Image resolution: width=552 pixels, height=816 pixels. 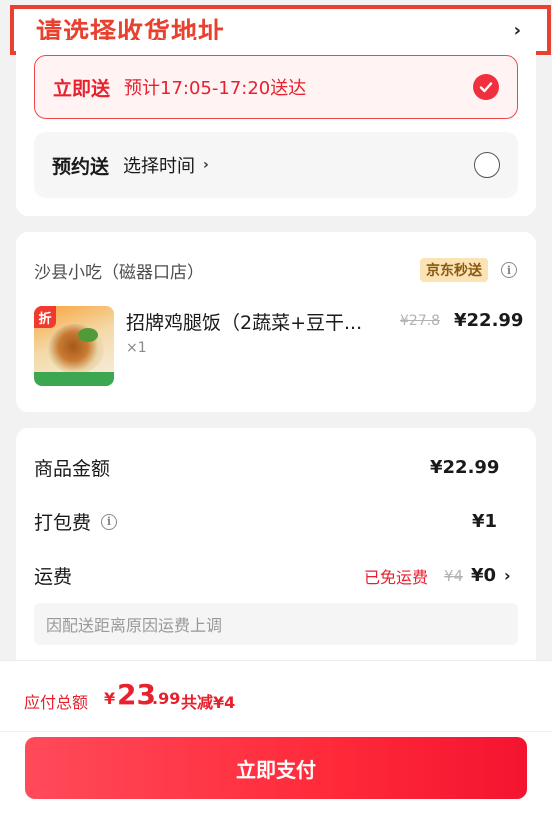 I want to click on packing-fee-label: 打包费, so click(x=63, y=523).